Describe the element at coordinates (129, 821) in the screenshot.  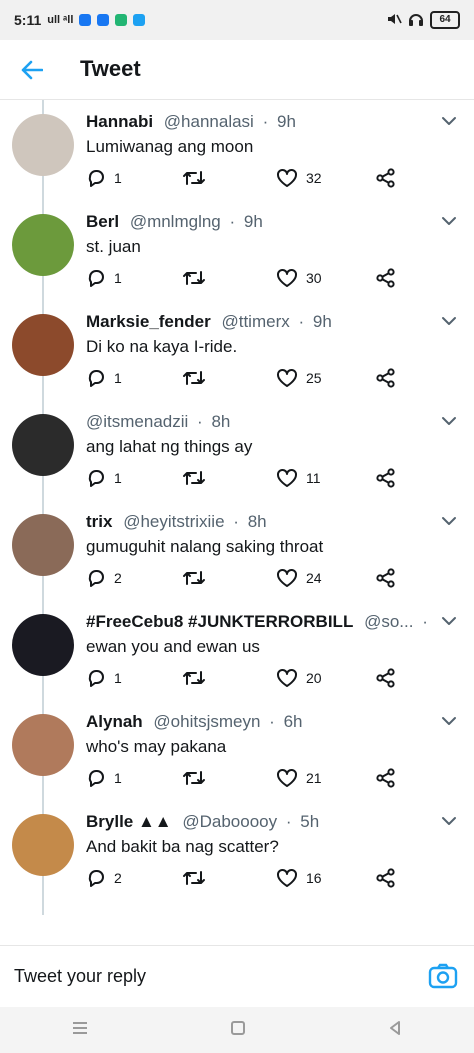
I see `display-name: Brylle ▲▲` at that location.